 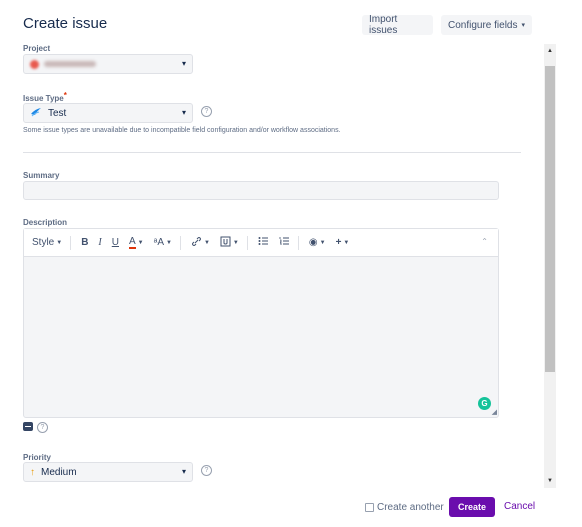 What do you see at coordinates (338, 242) in the screenshot?
I see `plus-icon: +` at bounding box center [338, 242].